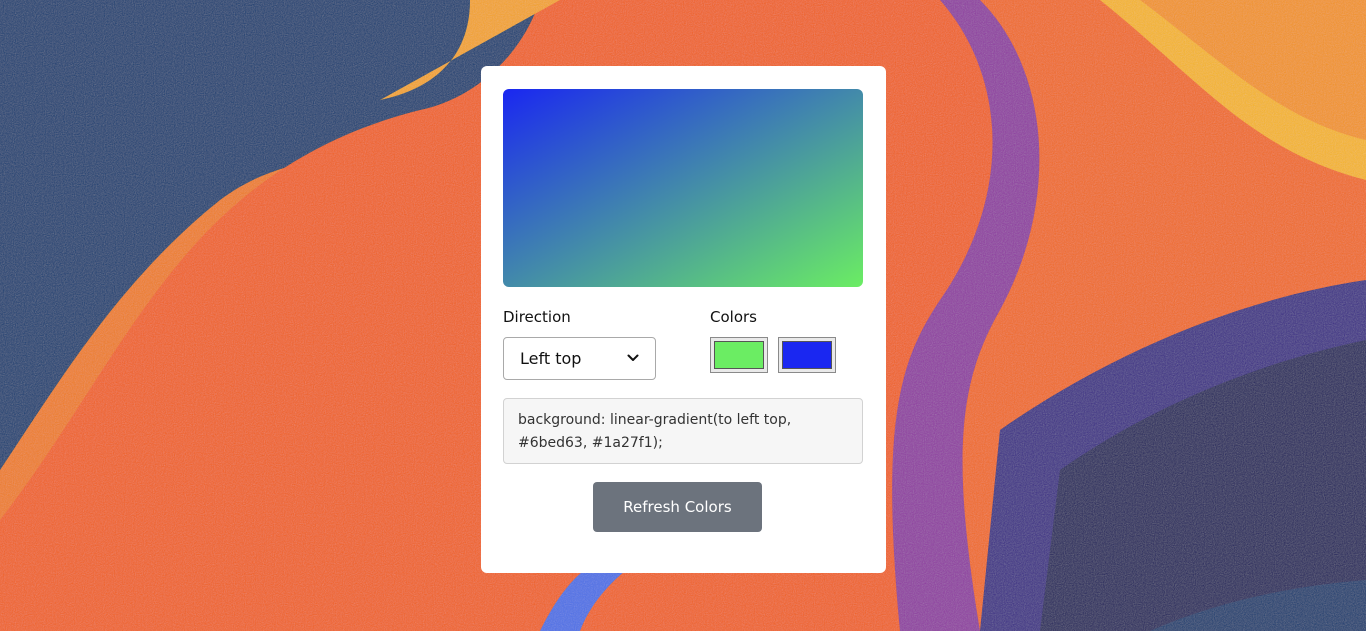  Describe the element at coordinates (551, 358) in the screenshot. I see `direction-select-value: Left top` at that location.